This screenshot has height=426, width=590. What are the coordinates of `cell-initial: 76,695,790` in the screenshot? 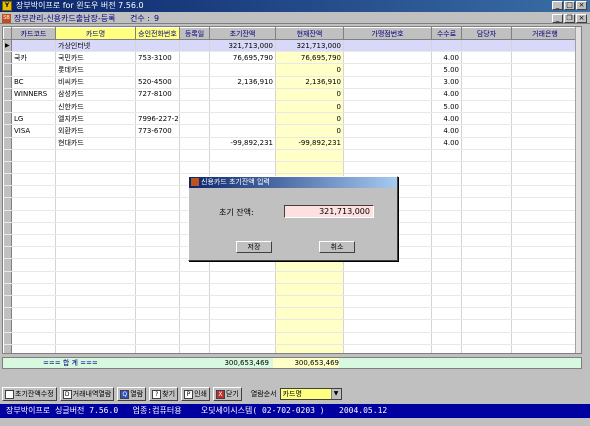 It's located at (242, 58).